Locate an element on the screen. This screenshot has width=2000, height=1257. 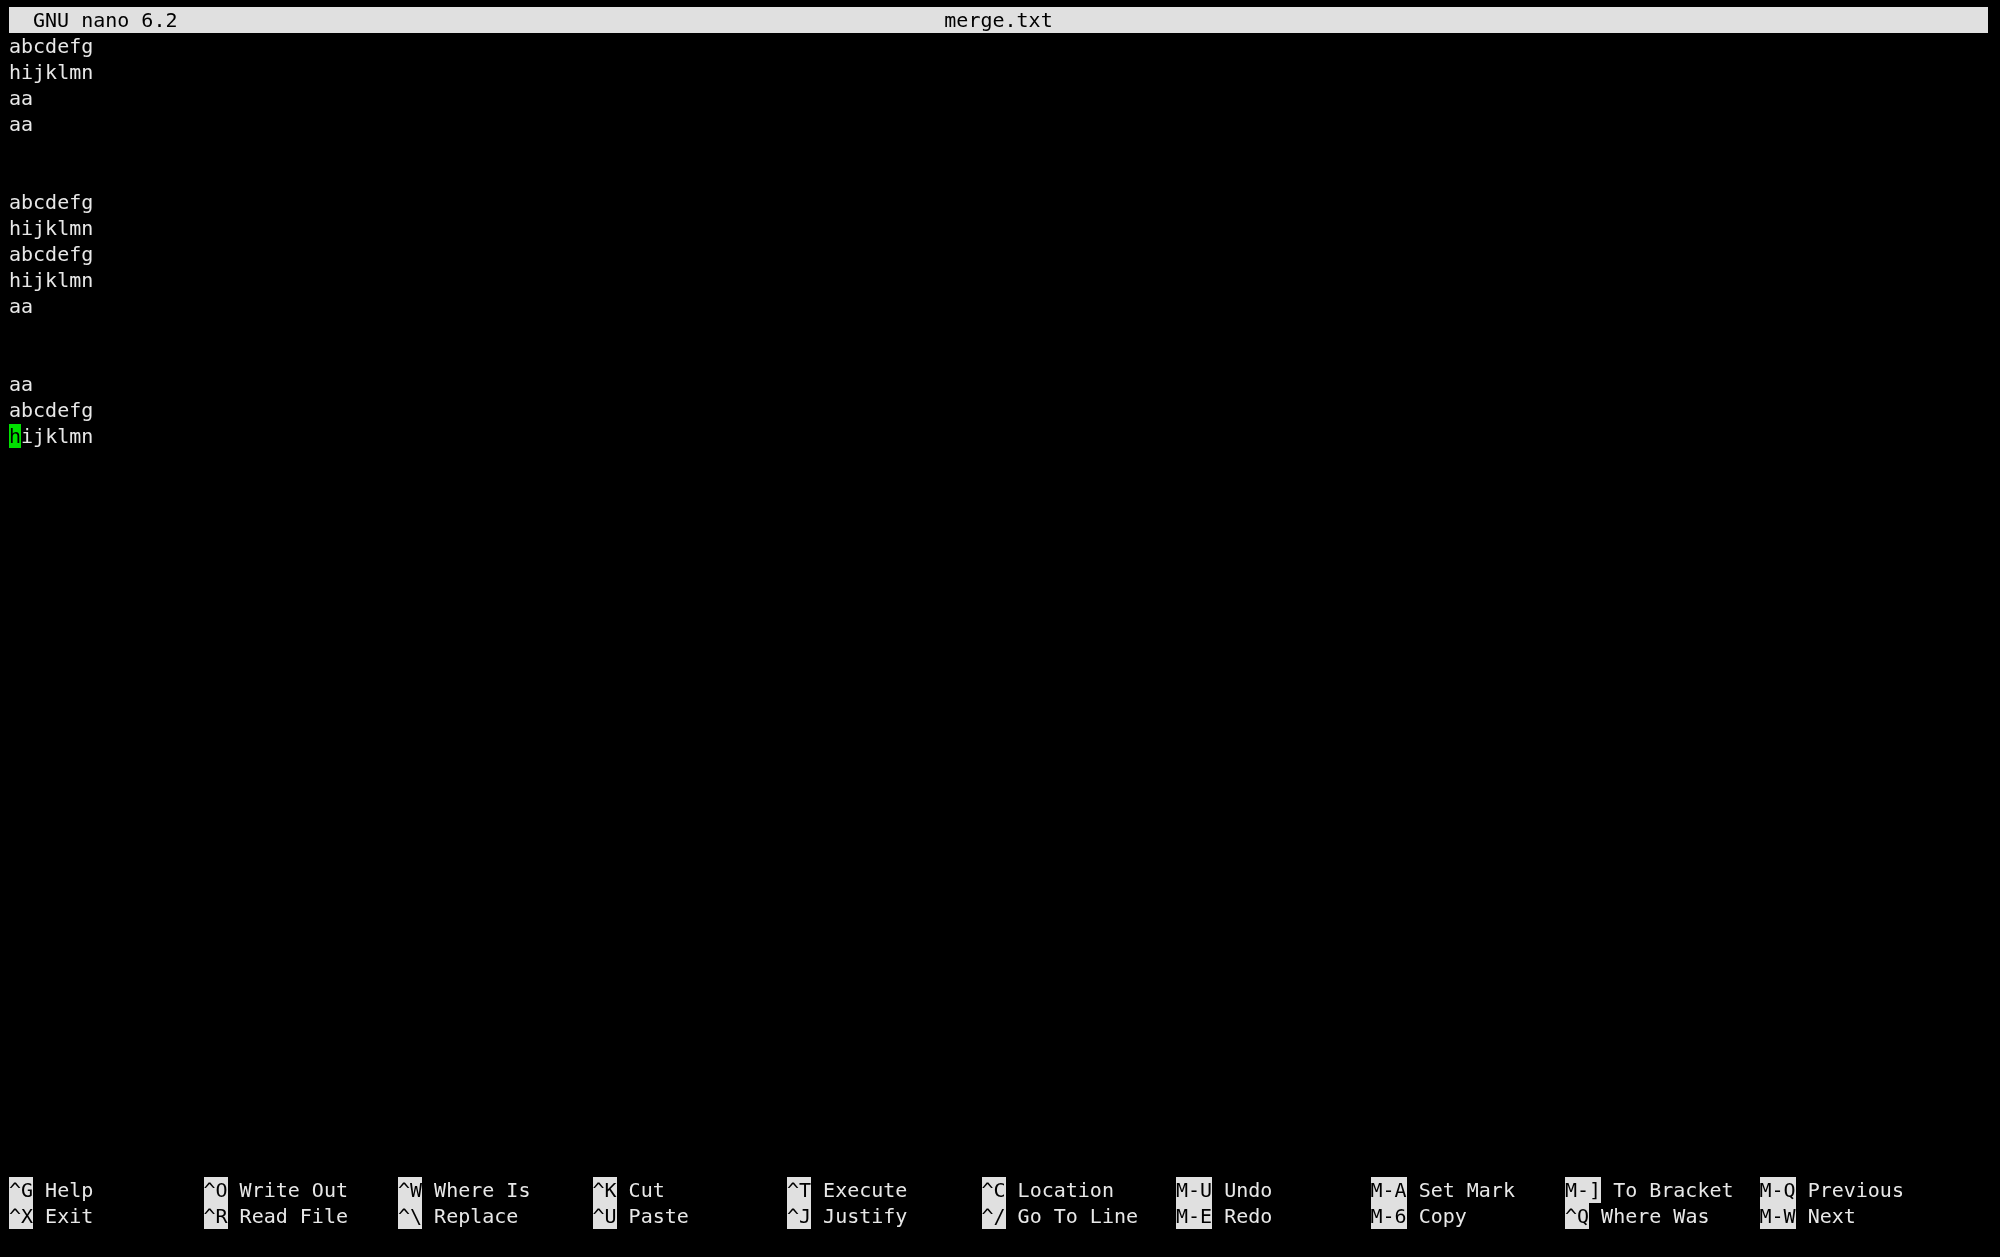
shortcut-label: Cut is located at coordinates (646, 1190).